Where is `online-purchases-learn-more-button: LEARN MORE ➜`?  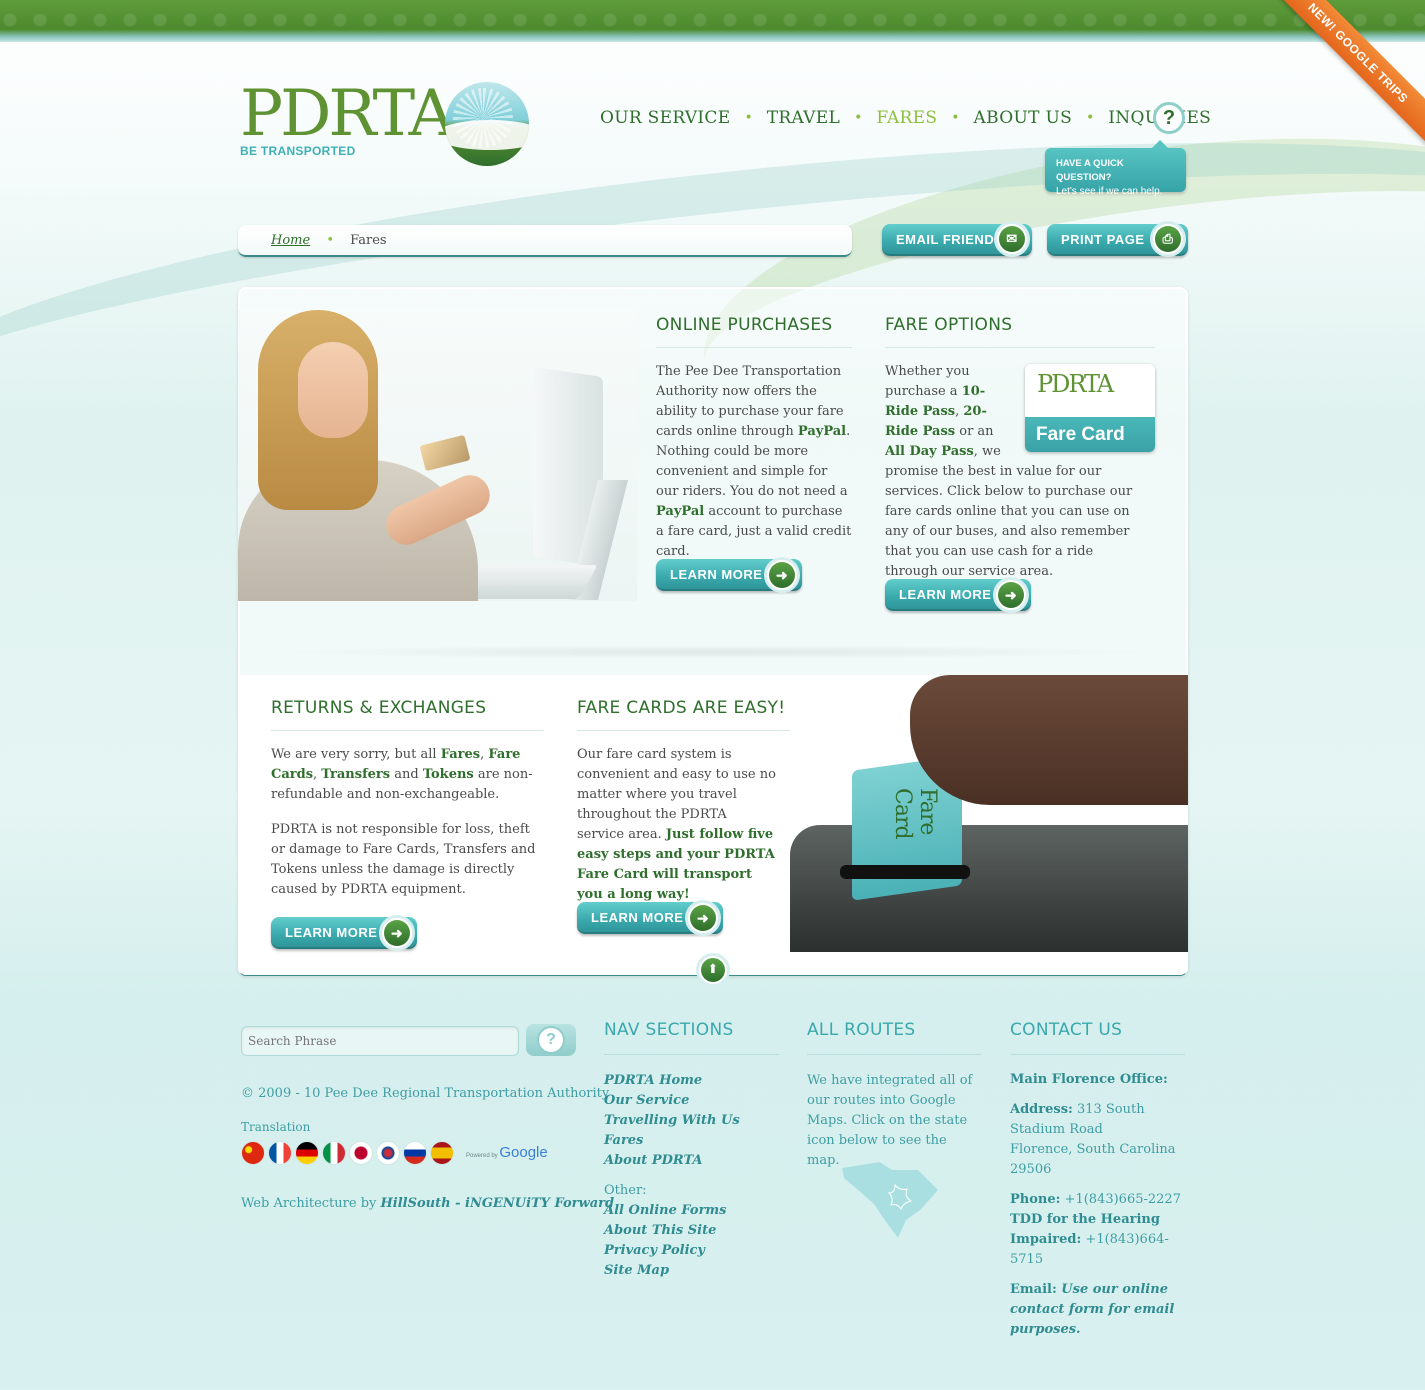 online-purchases-learn-more-button: LEARN MORE ➜ is located at coordinates (729, 575).